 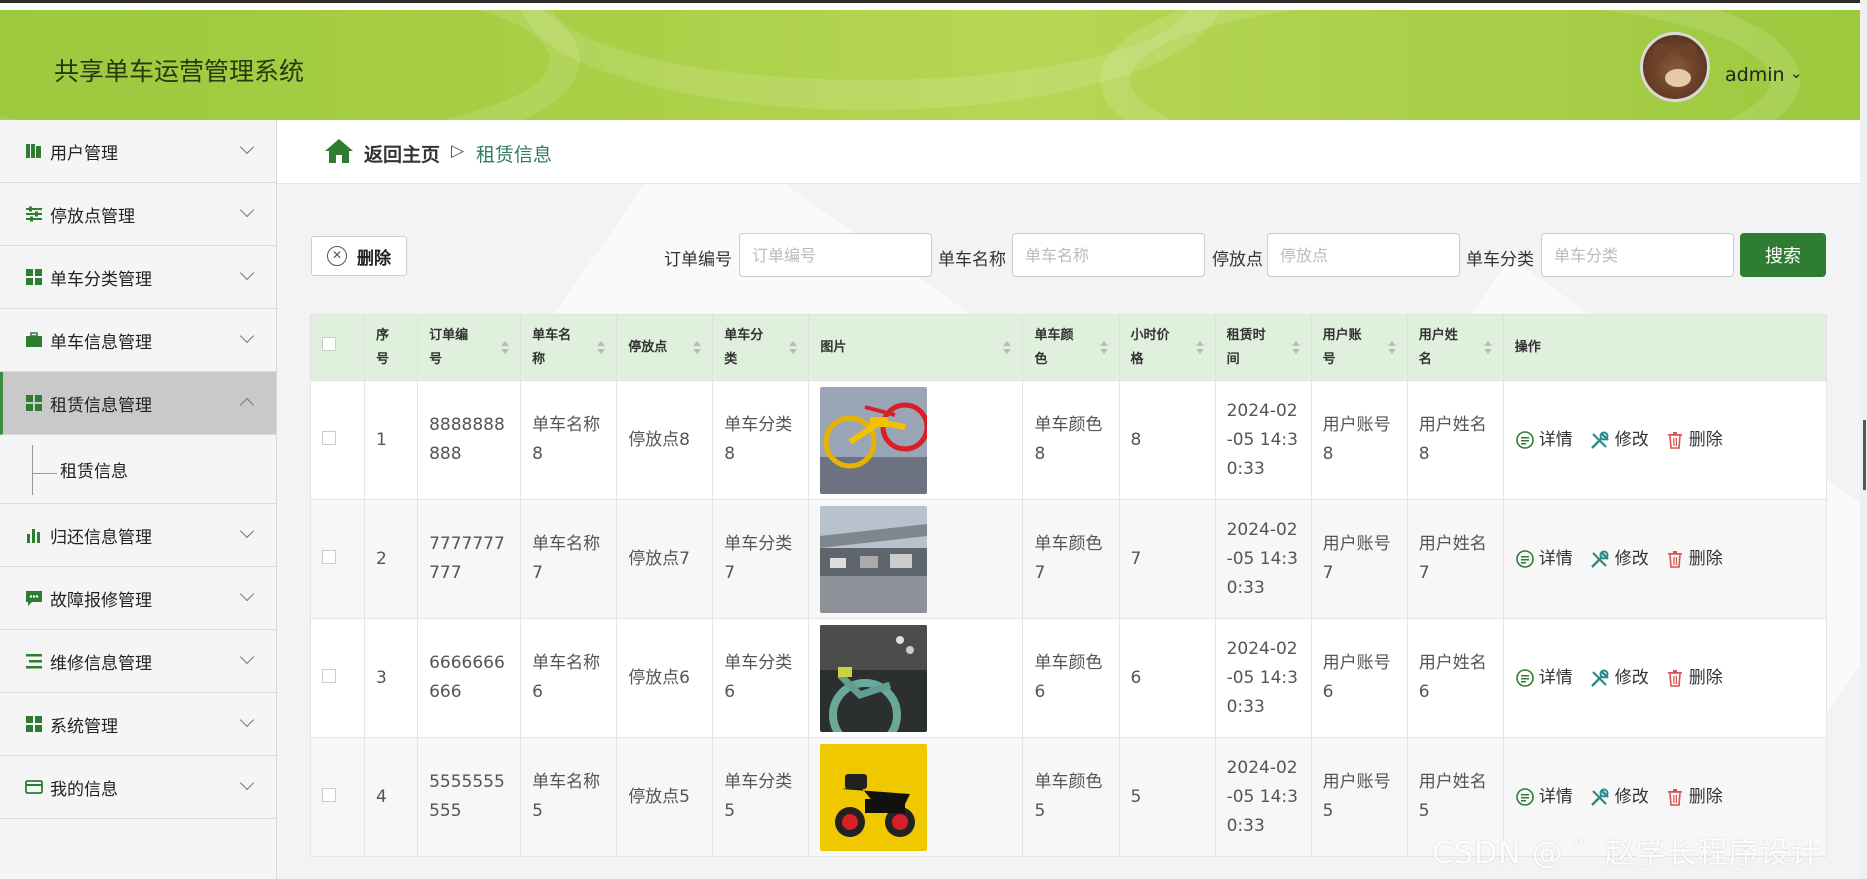 What do you see at coordinates (138, 724) in the screenshot?
I see `sidebar-item-8: 系统管理` at bounding box center [138, 724].